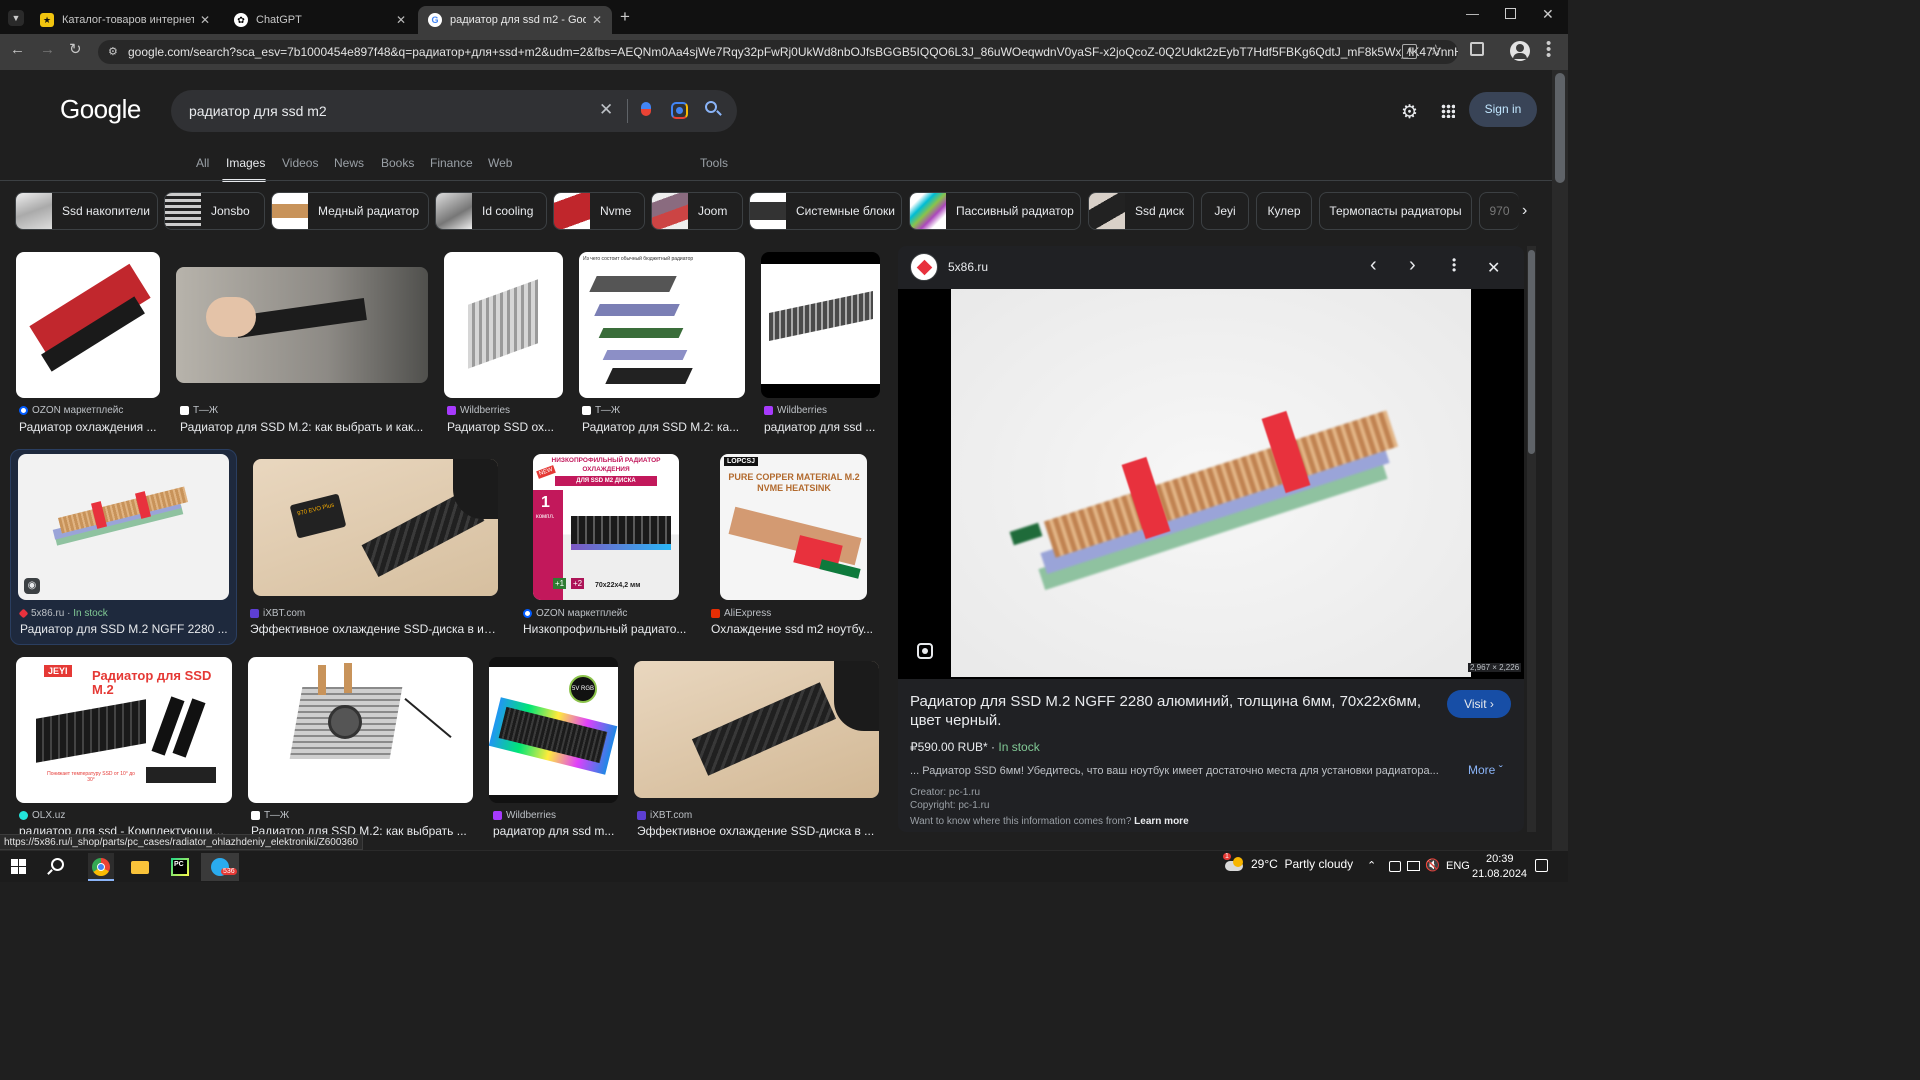  I want to click on tab-list-chevron-icon: ▼, so click(16, 18).